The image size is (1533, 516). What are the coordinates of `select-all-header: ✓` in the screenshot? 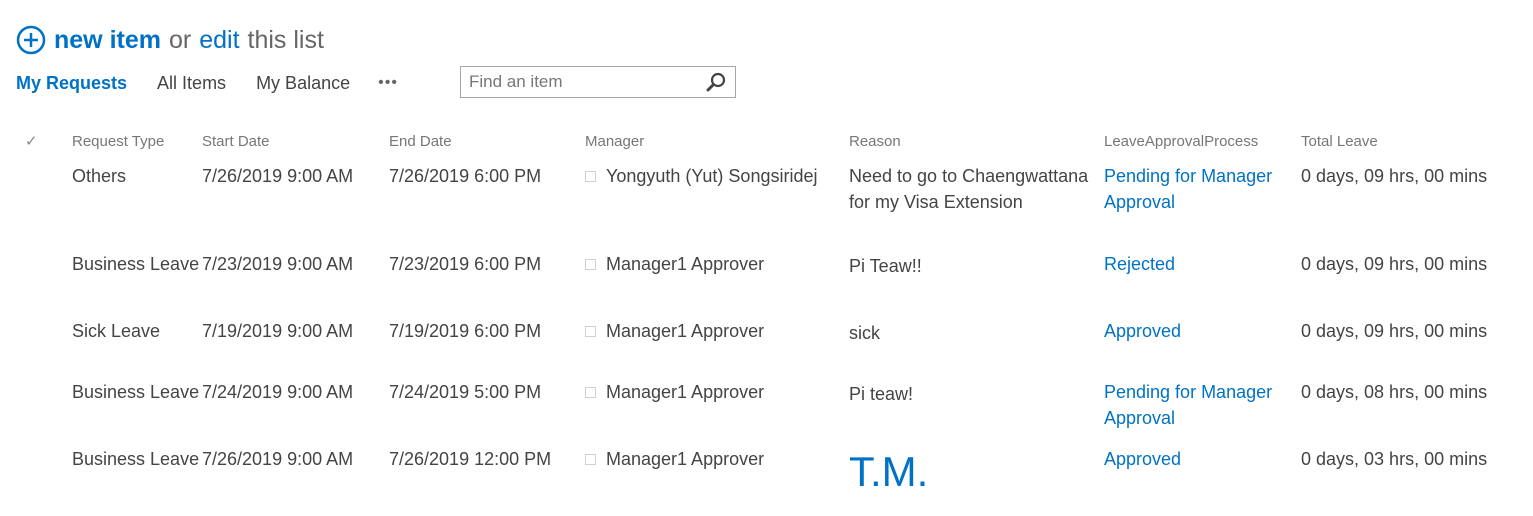 It's located at (44, 141).